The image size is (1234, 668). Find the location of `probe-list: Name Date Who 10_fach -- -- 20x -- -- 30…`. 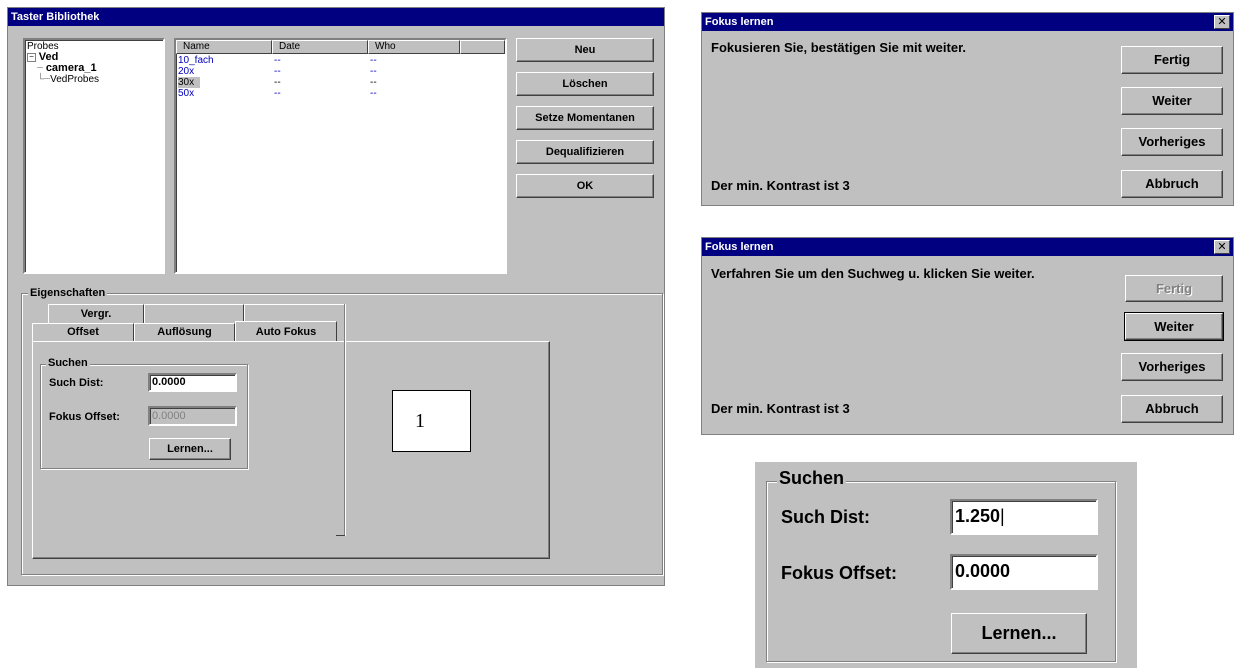

probe-list: Name Date Who 10_fach -- -- 20x -- -- 30… is located at coordinates (340, 156).